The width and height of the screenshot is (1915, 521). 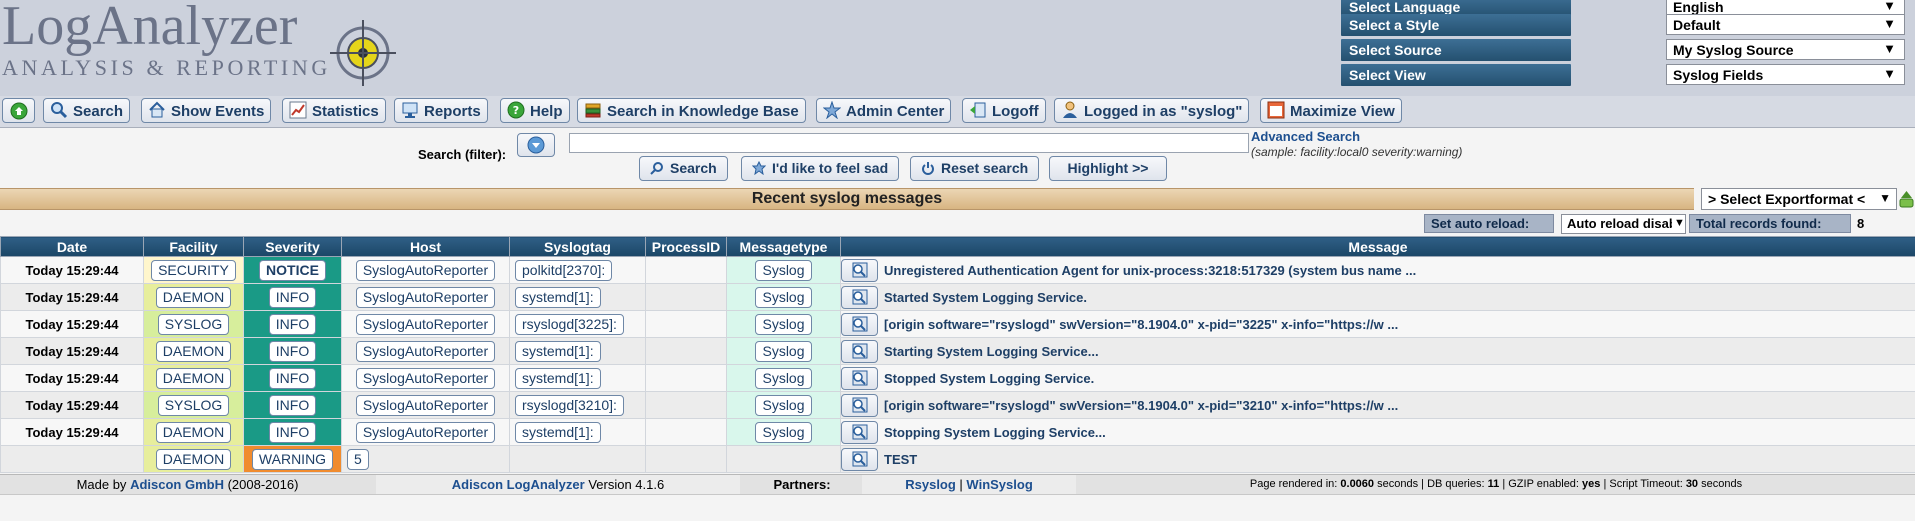 I want to click on syslogtag-badge: rsyslogd[3210]:, so click(x=569, y=405).